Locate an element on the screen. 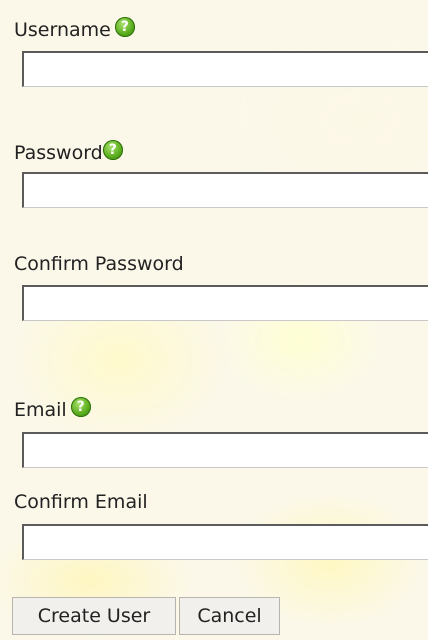 This screenshot has width=428, height=640. email-help-icon: ? is located at coordinates (80, 407).